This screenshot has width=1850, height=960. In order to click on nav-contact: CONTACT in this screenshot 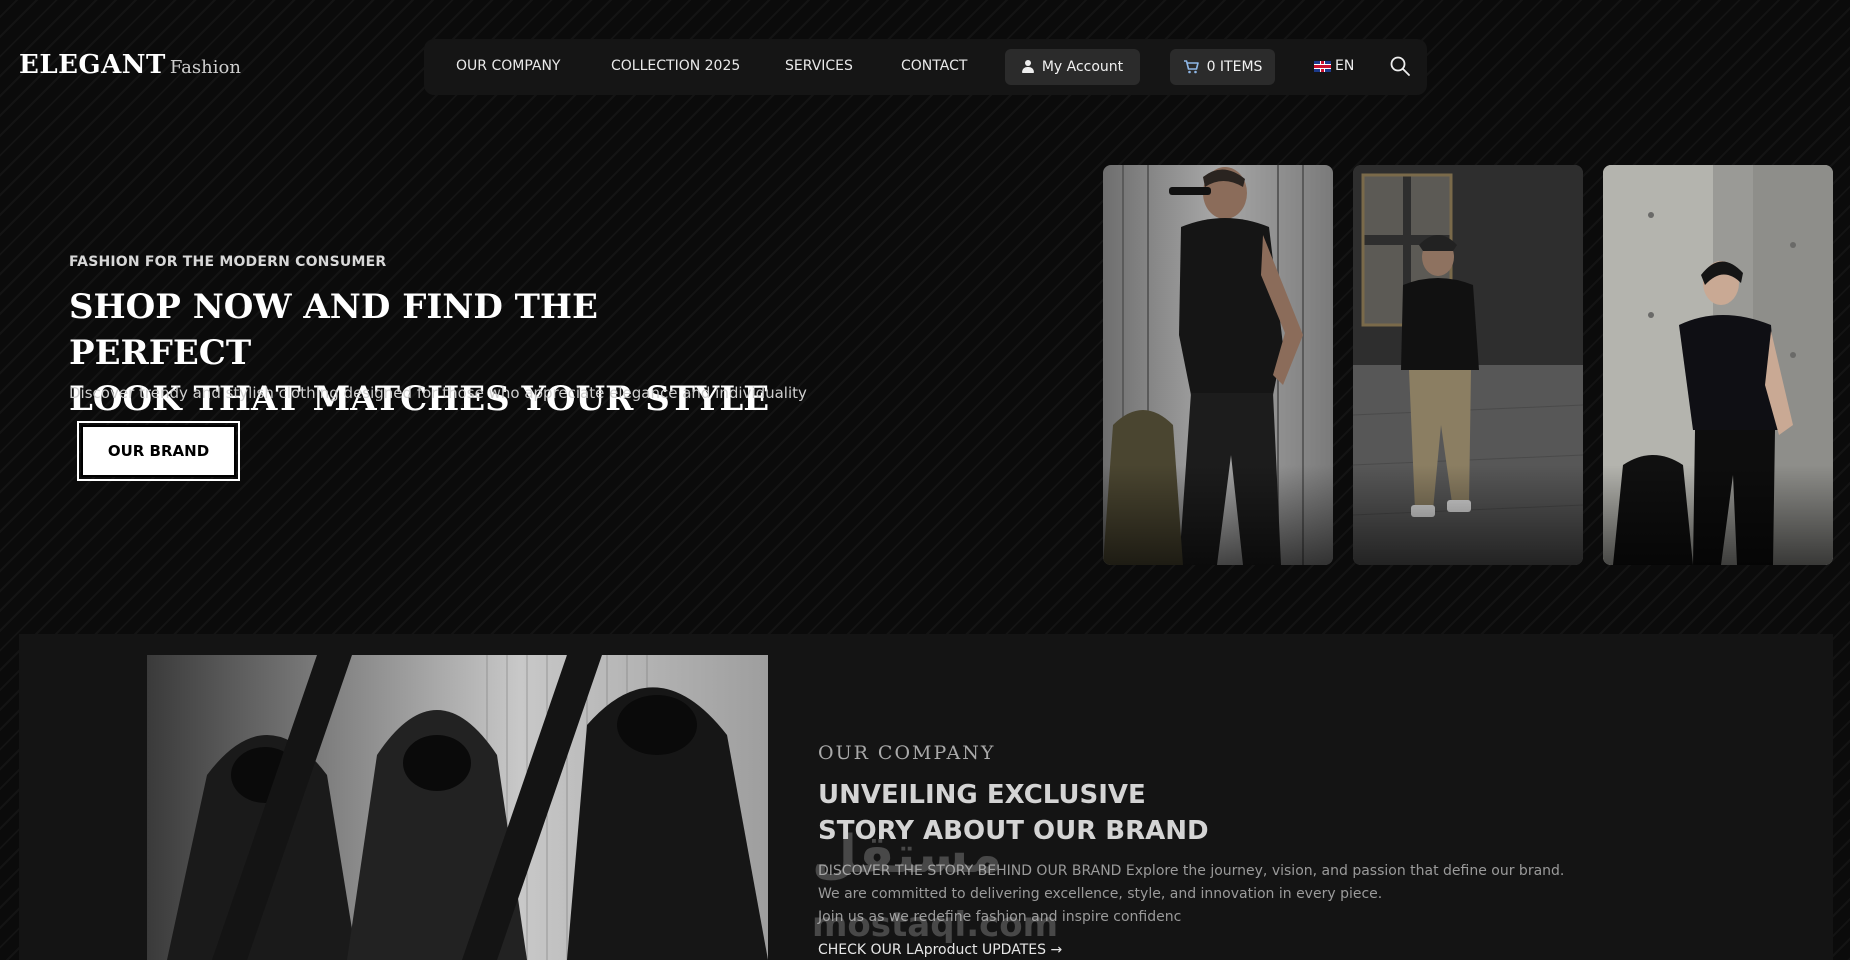, I will do `click(934, 66)`.